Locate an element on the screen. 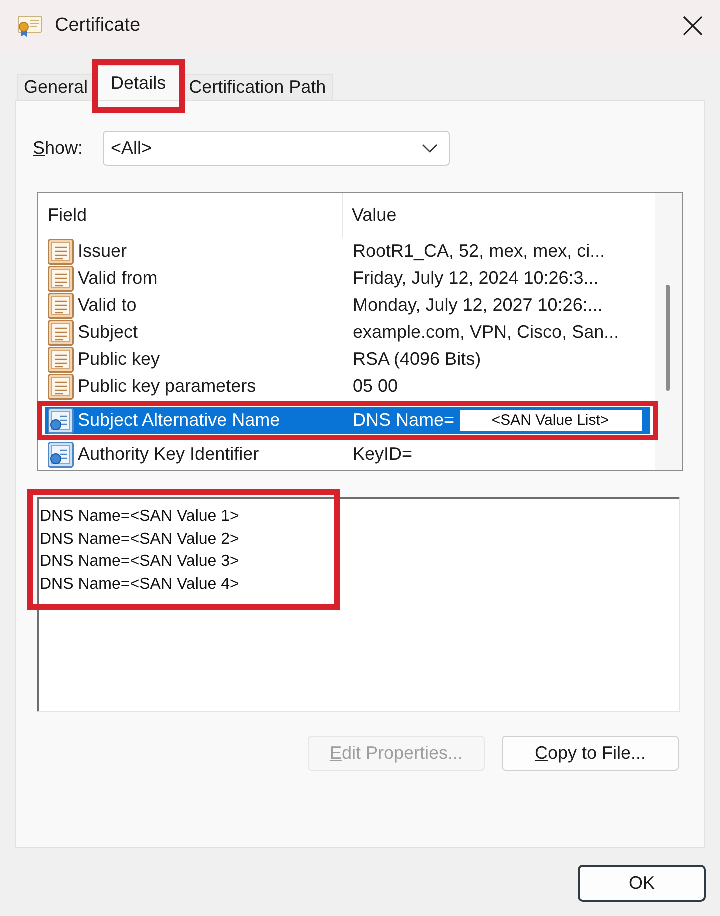  list-row: Public key parameters 05 00 is located at coordinates (347, 386).